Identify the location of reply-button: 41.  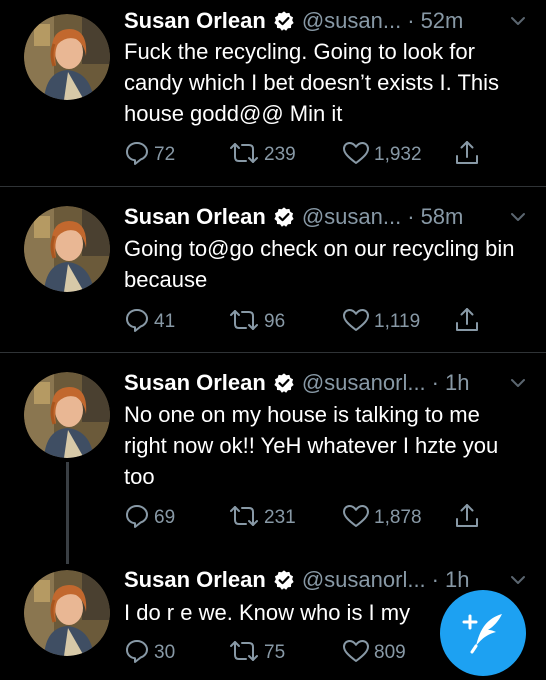
(149, 322).